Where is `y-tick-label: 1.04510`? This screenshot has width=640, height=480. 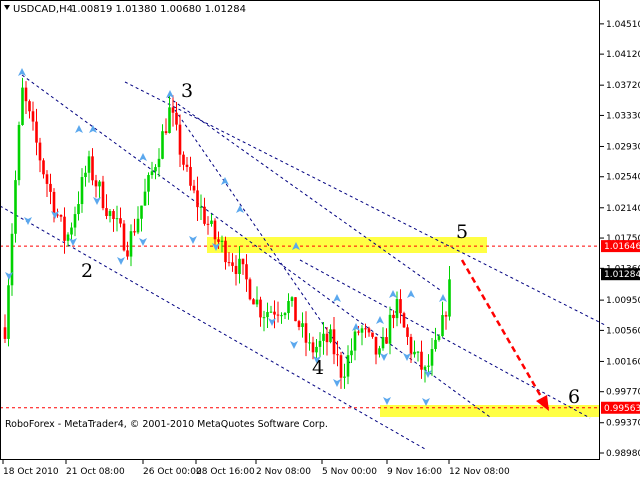 y-tick-label: 1.04510 is located at coordinates (623, 25).